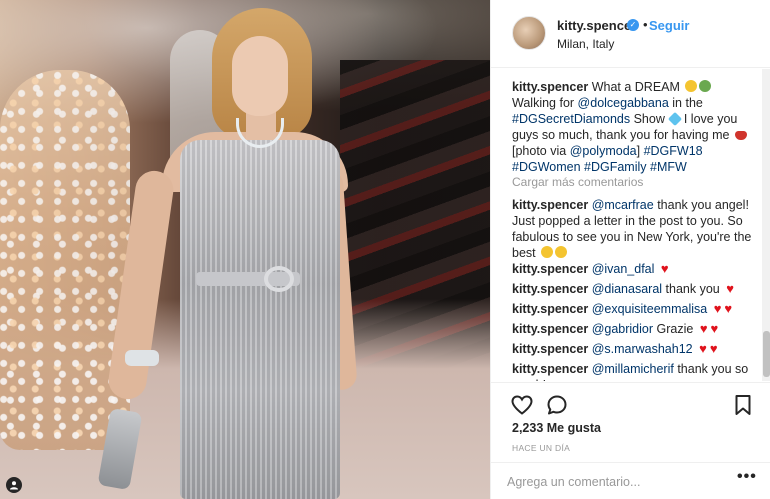 Image resolution: width=770 pixels, height=499 pixels. I want to click on bookmark-icon, so click(743, 405).